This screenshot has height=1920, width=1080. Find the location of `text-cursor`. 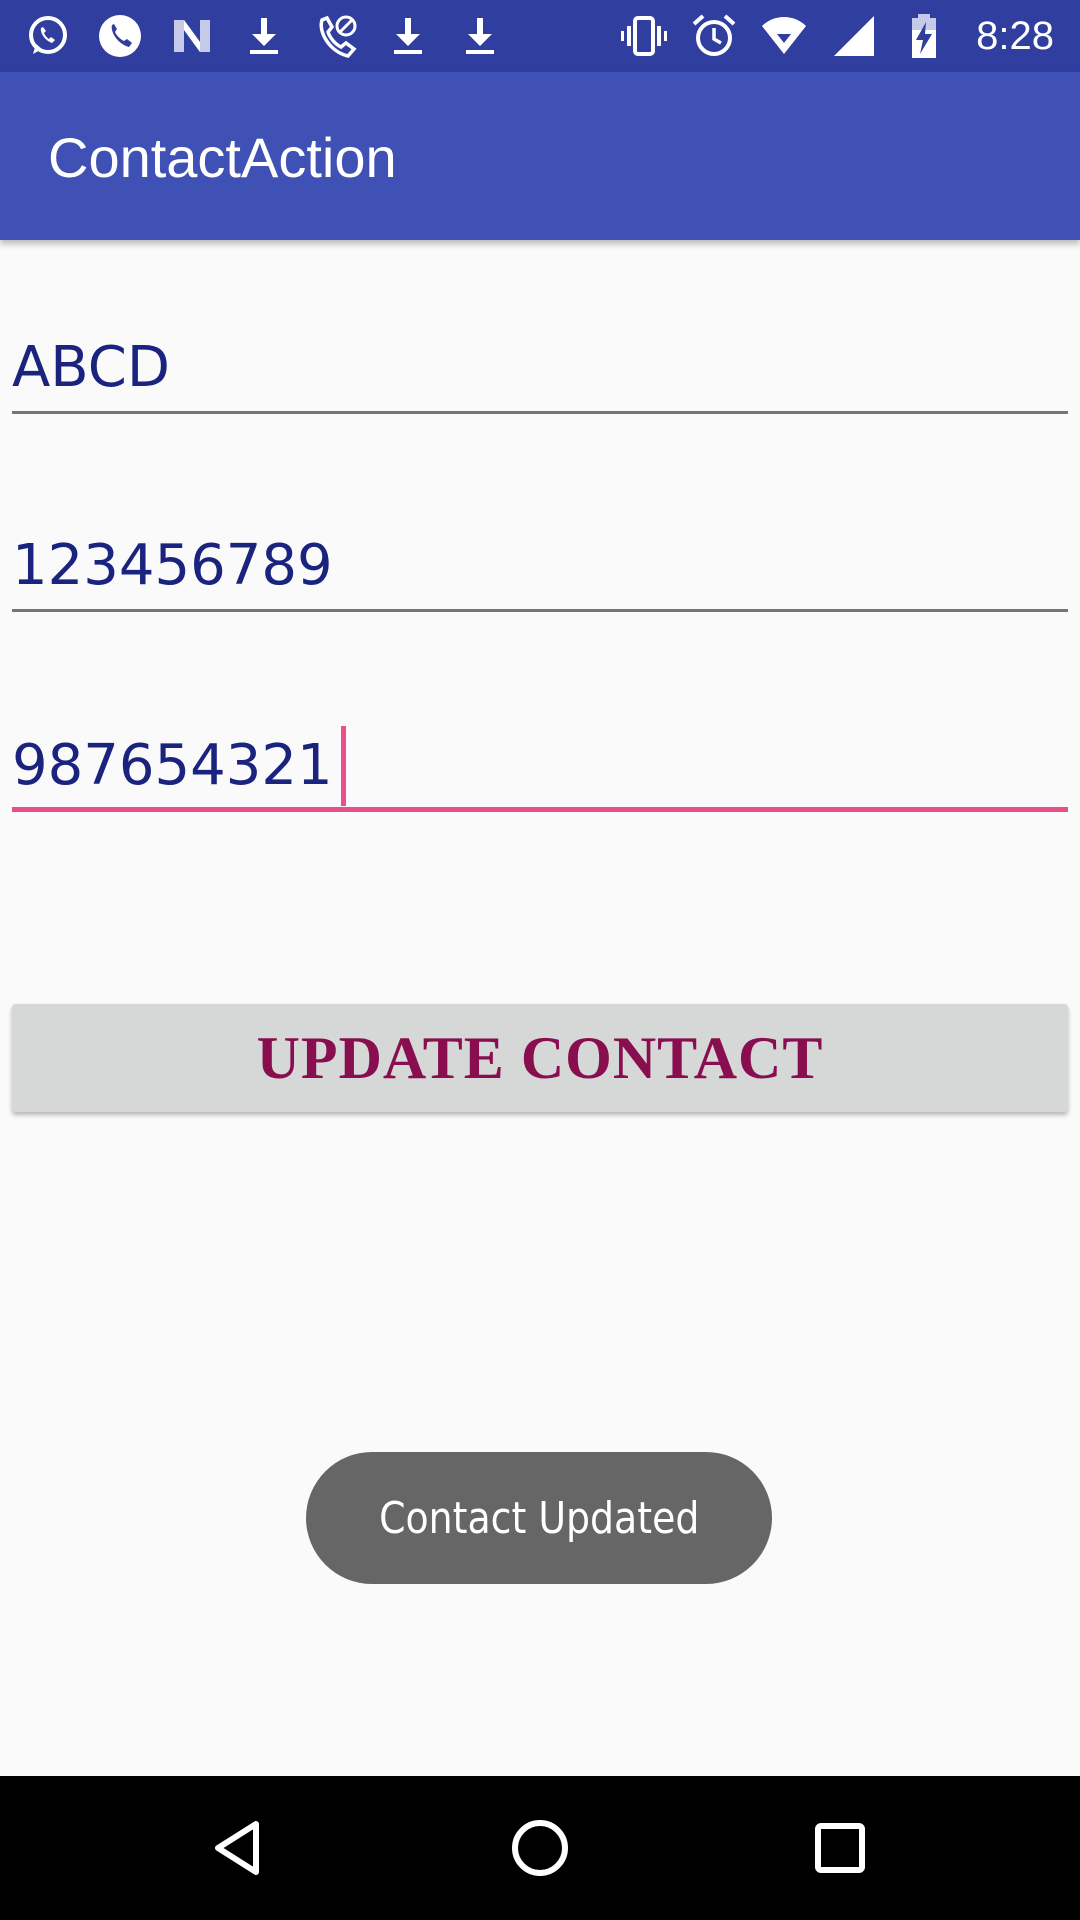

text-cursor is located at coordinates (343, 766).